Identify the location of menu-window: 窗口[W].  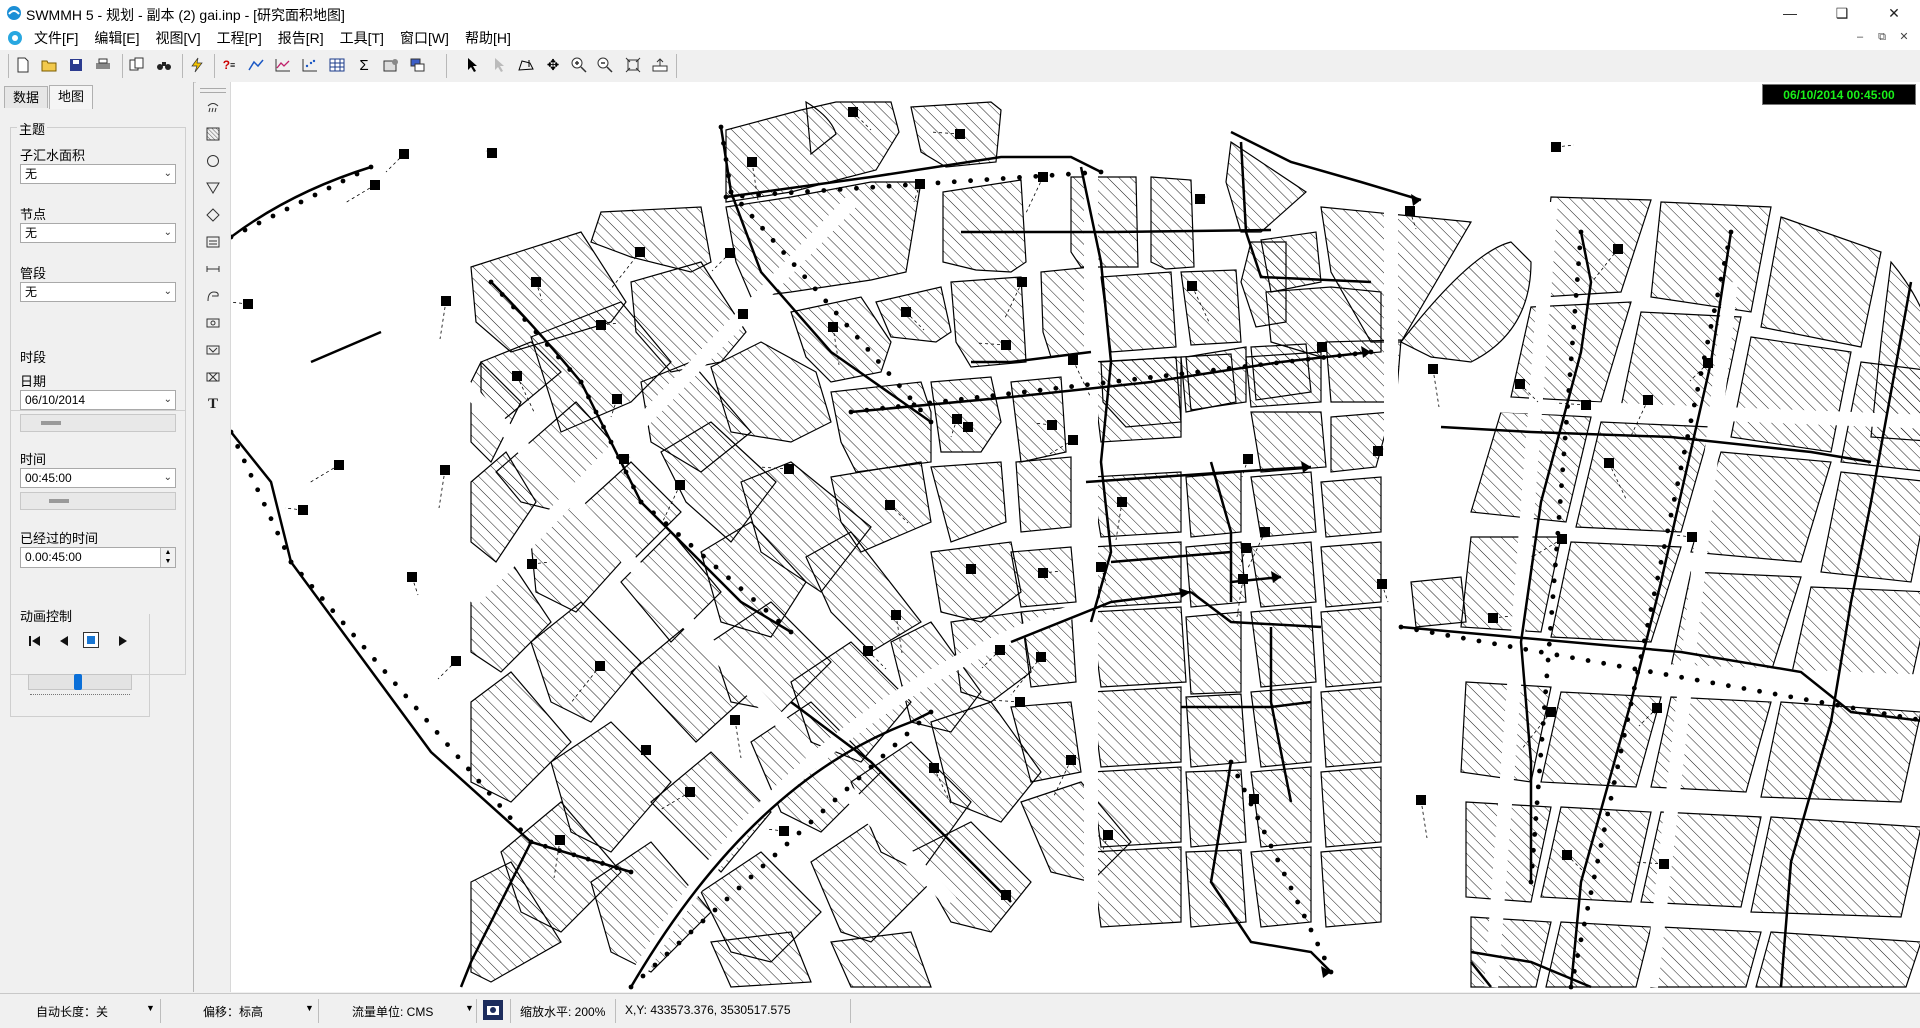
(424, 38).